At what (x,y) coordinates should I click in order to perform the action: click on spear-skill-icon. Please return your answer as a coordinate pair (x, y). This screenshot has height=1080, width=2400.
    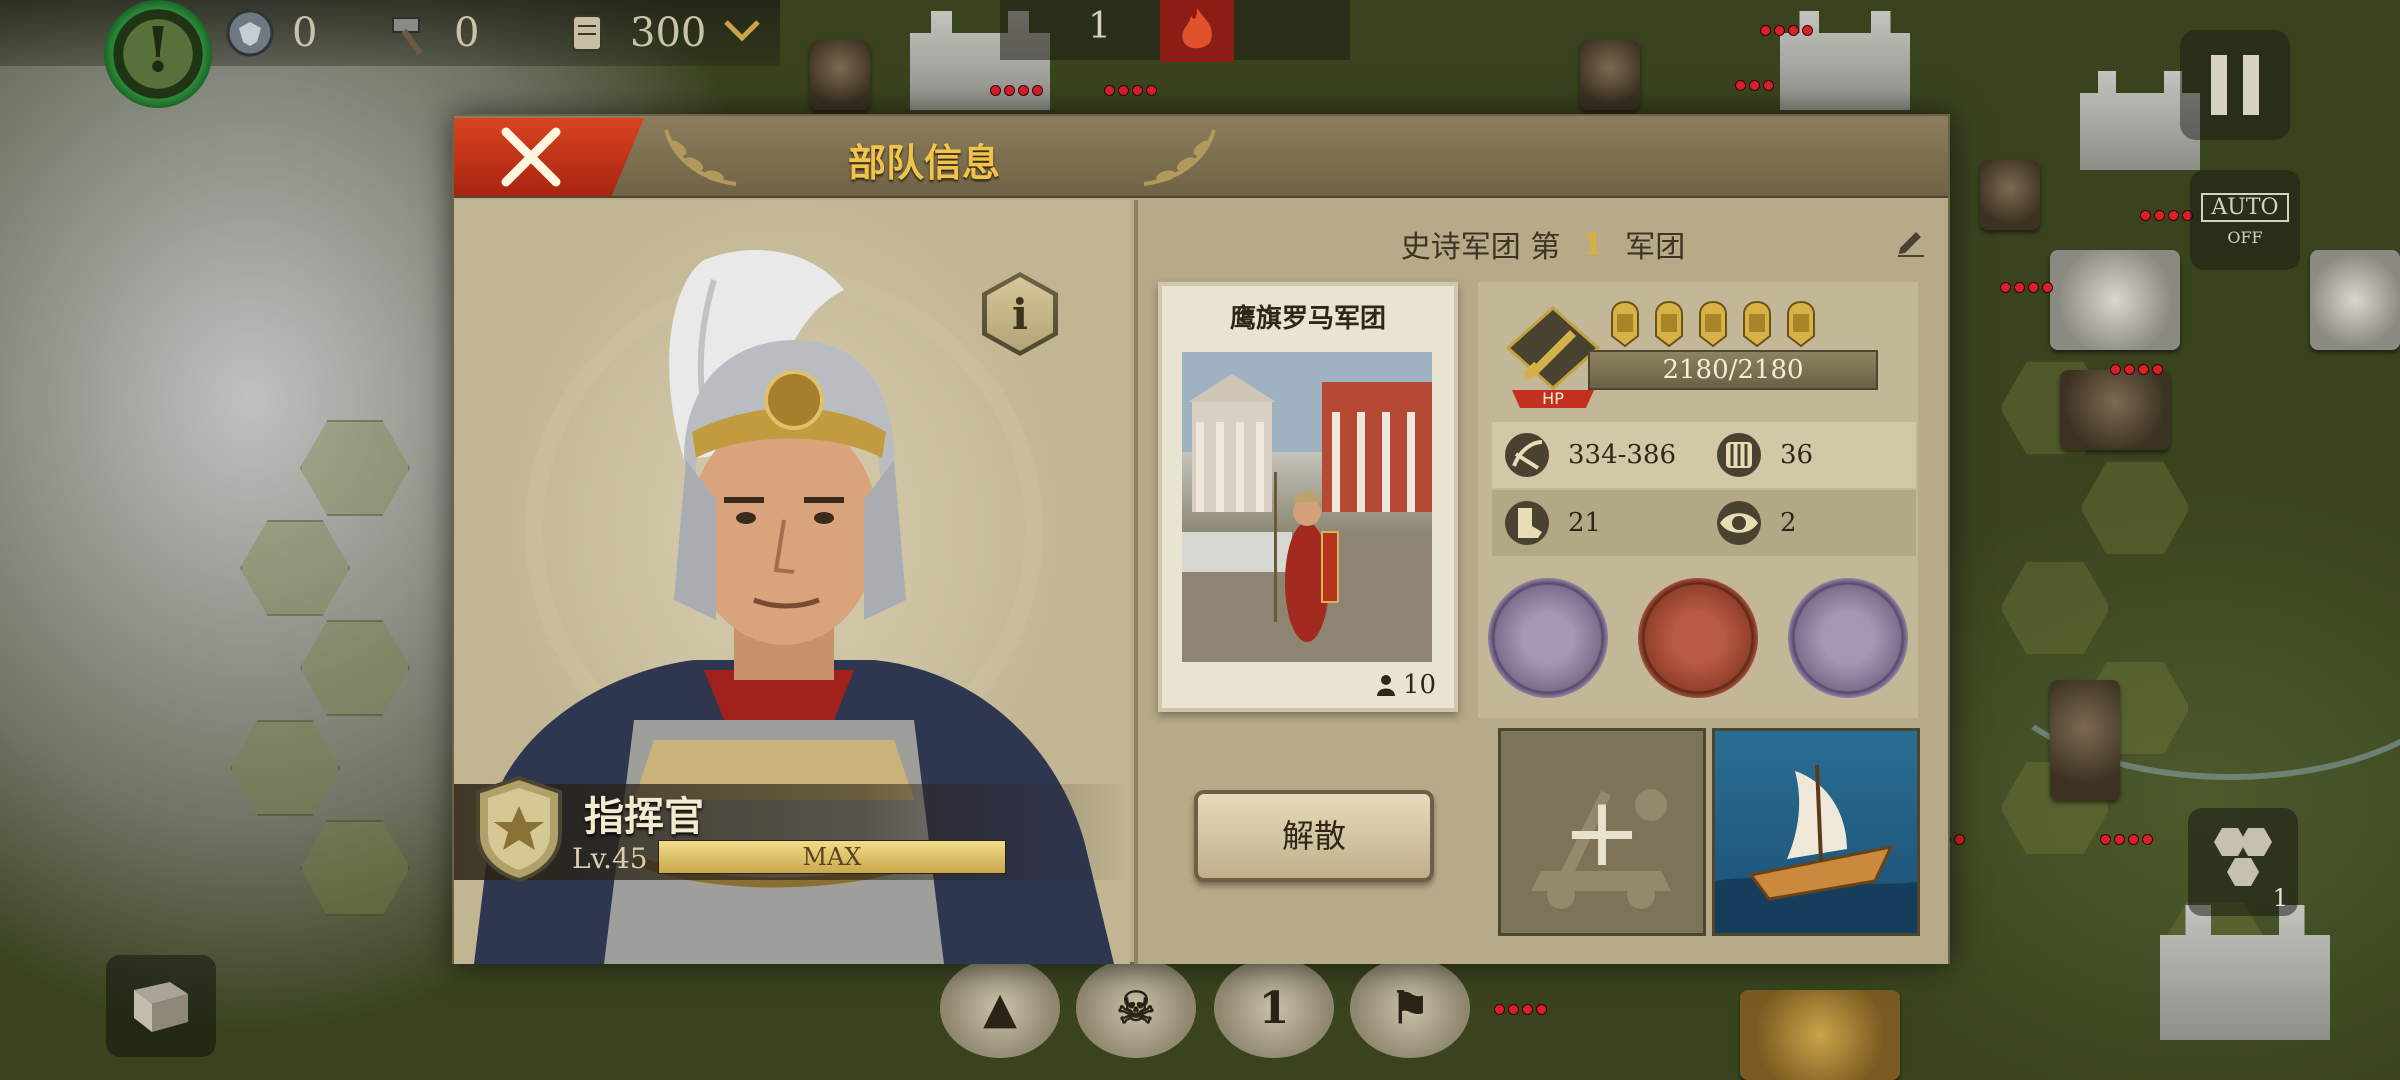
    Looking at the image, I should click on (1848, 638).